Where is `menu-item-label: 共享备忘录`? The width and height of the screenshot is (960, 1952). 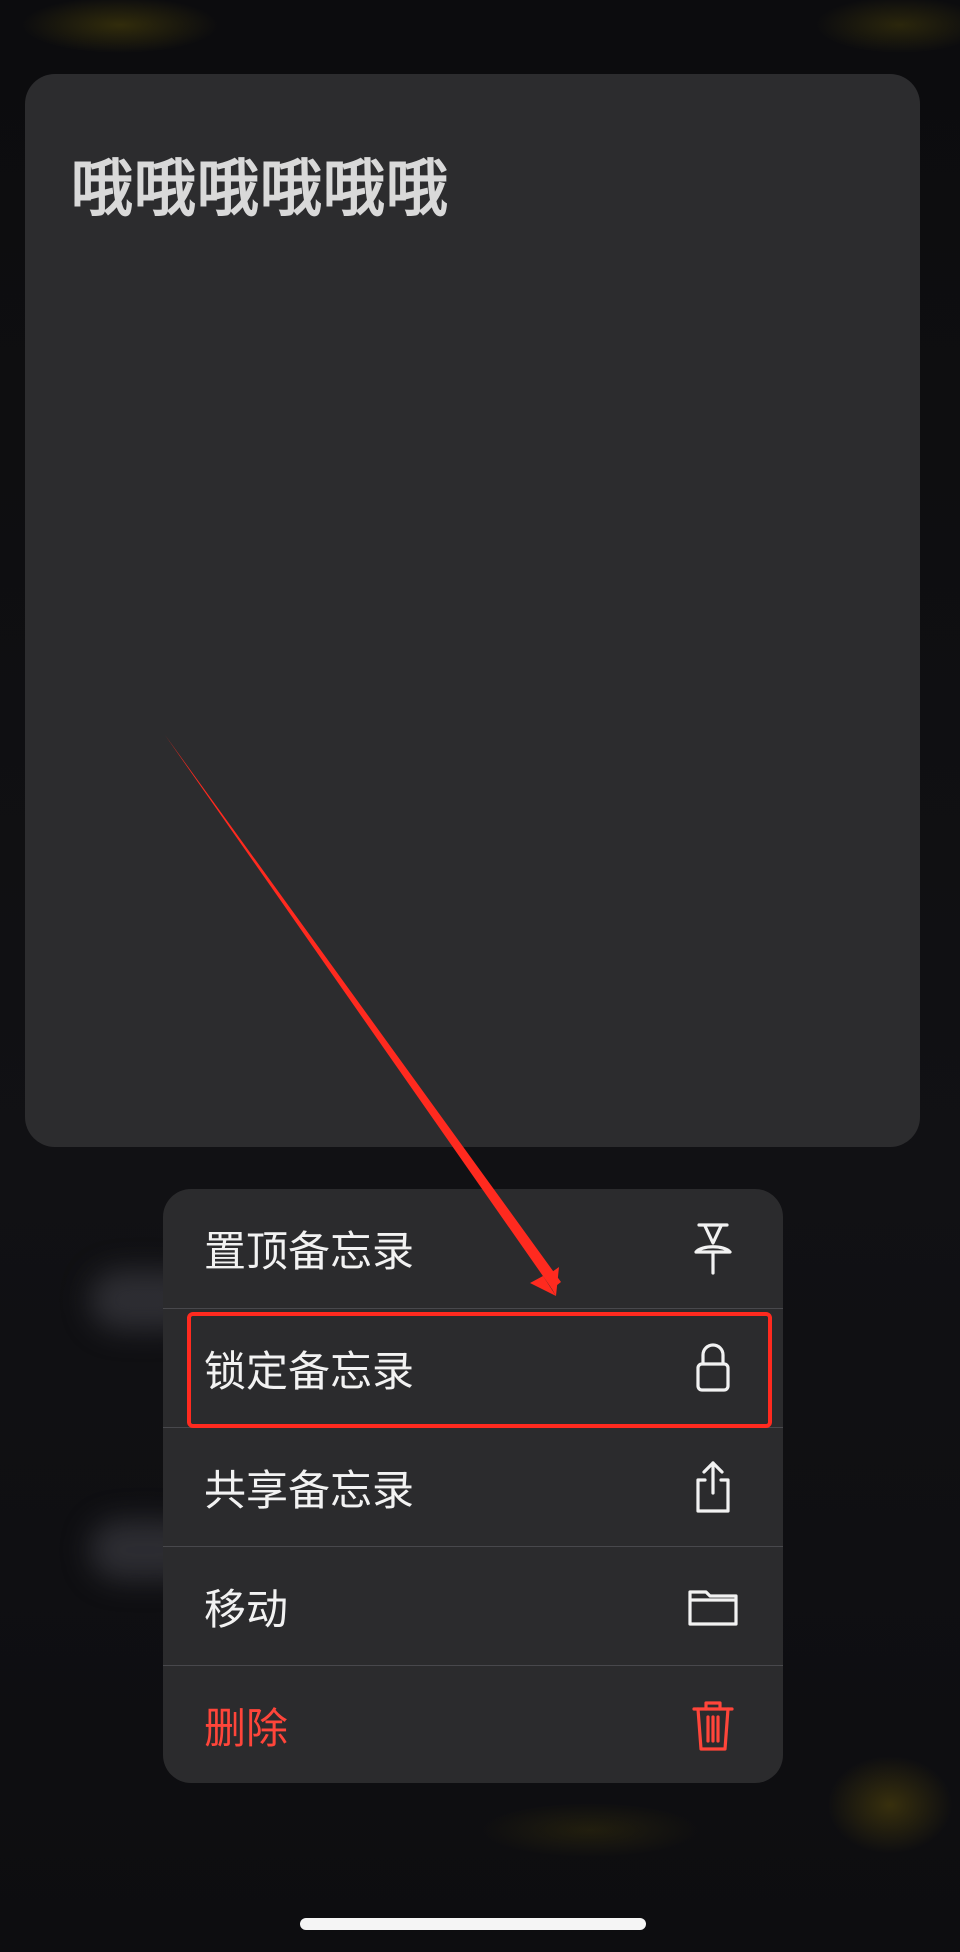 menu-item-label: 共享备忘录 is located at coordinates (309, 1490).